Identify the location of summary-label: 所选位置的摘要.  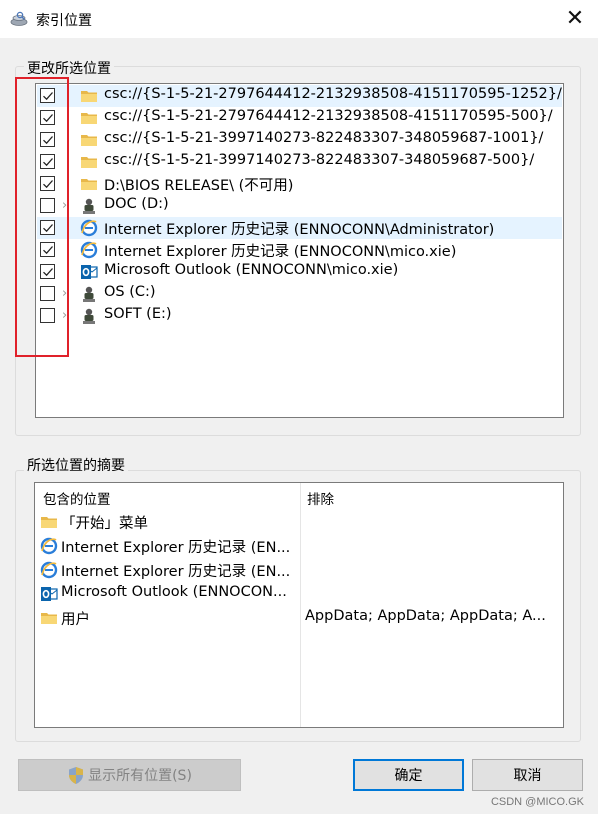
(76, 465).